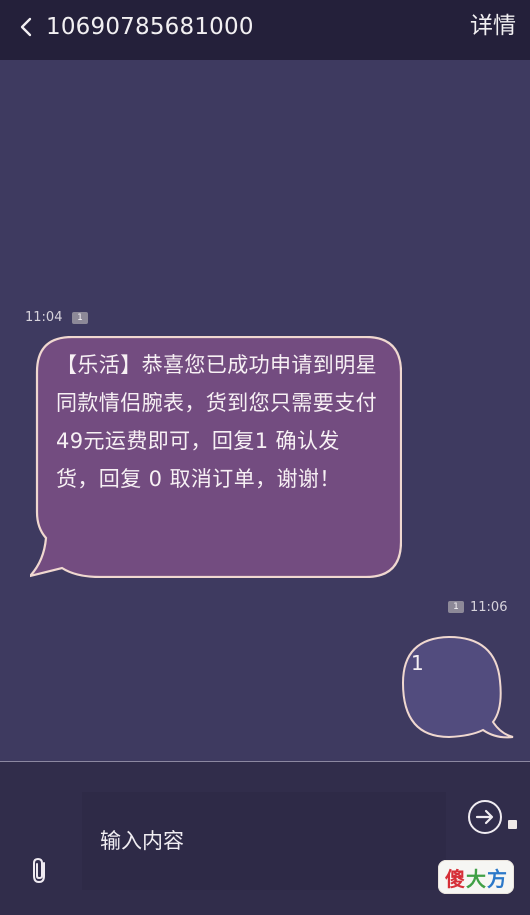 The width and height of the screenshot is (530, 915). What do you see at coordinates (80, 318) in the screenshot?
I see `sim-badge-incoming: 1` at bounding box center [80, 318].